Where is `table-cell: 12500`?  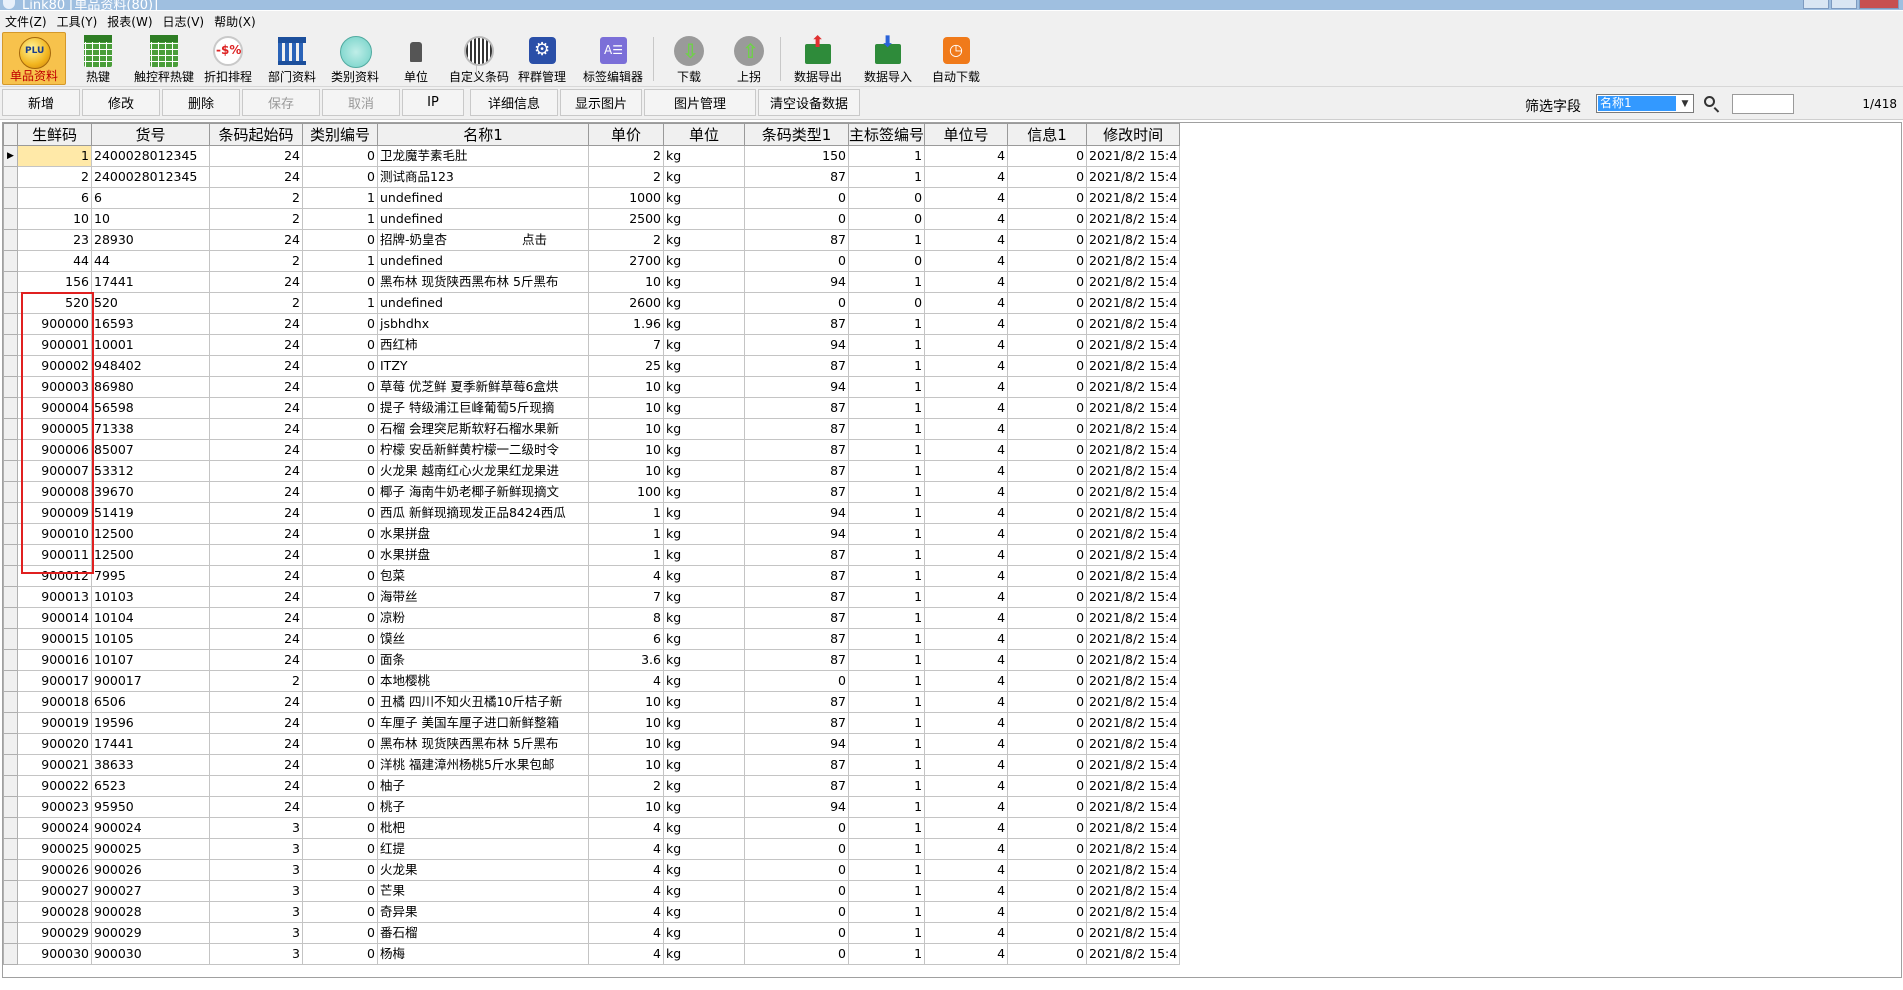 table-cell: 12500 is located at coordinates (150, 555).